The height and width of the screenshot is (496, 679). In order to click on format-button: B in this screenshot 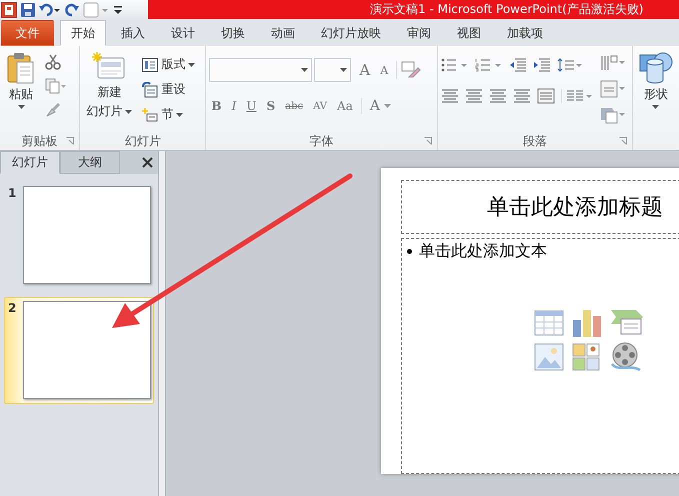, I will do `click(216, 106)`.